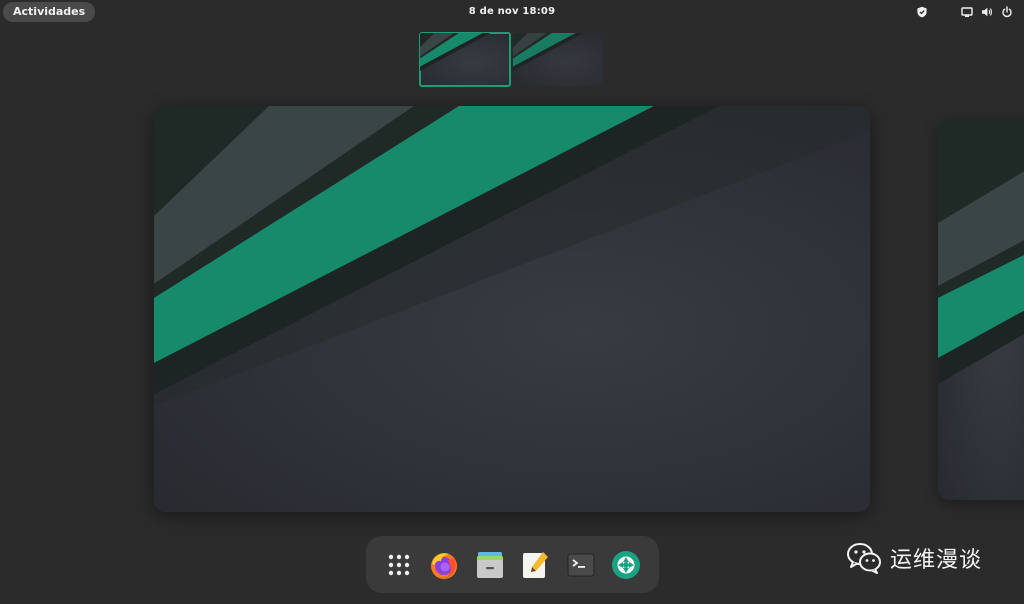 This screenshot has width=1024, height=604. I want to click on top-bar: Actividades 8 de nov 18:09, so click(512, 12).